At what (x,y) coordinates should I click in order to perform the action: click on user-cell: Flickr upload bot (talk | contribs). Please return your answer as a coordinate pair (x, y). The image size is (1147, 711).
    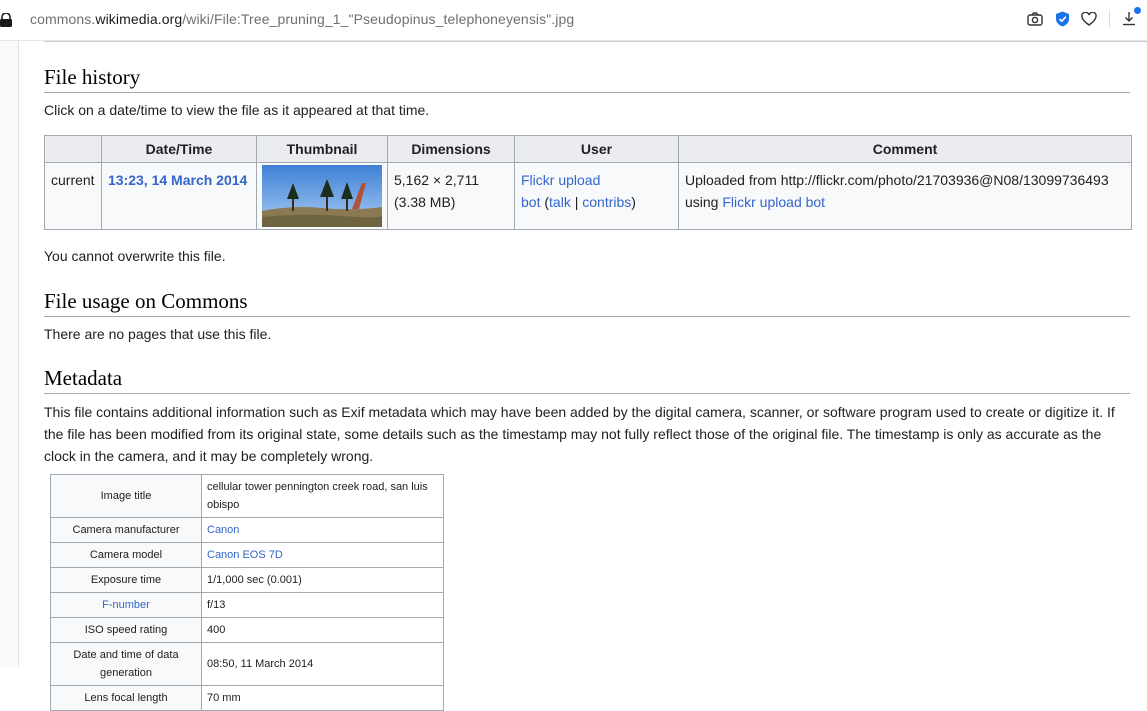
    Looking at the image, I should click on (596, 196).